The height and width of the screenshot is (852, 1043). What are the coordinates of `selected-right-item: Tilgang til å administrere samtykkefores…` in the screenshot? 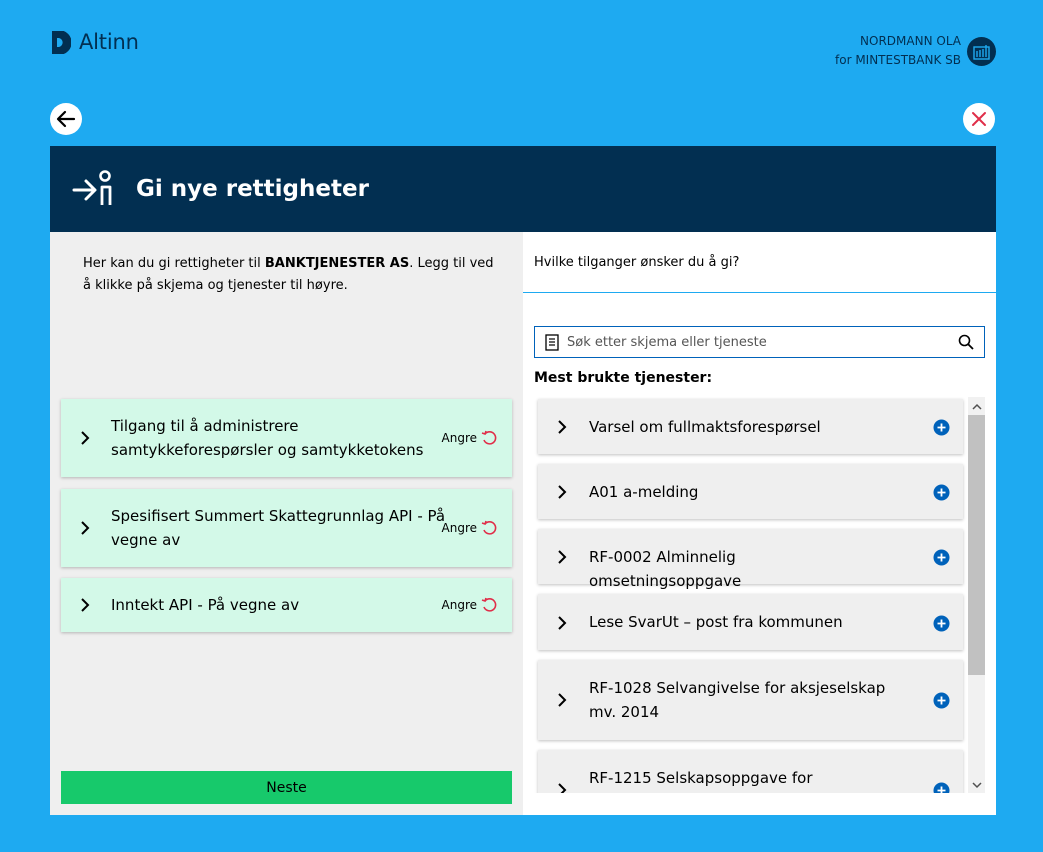 It's located at (286, 438).